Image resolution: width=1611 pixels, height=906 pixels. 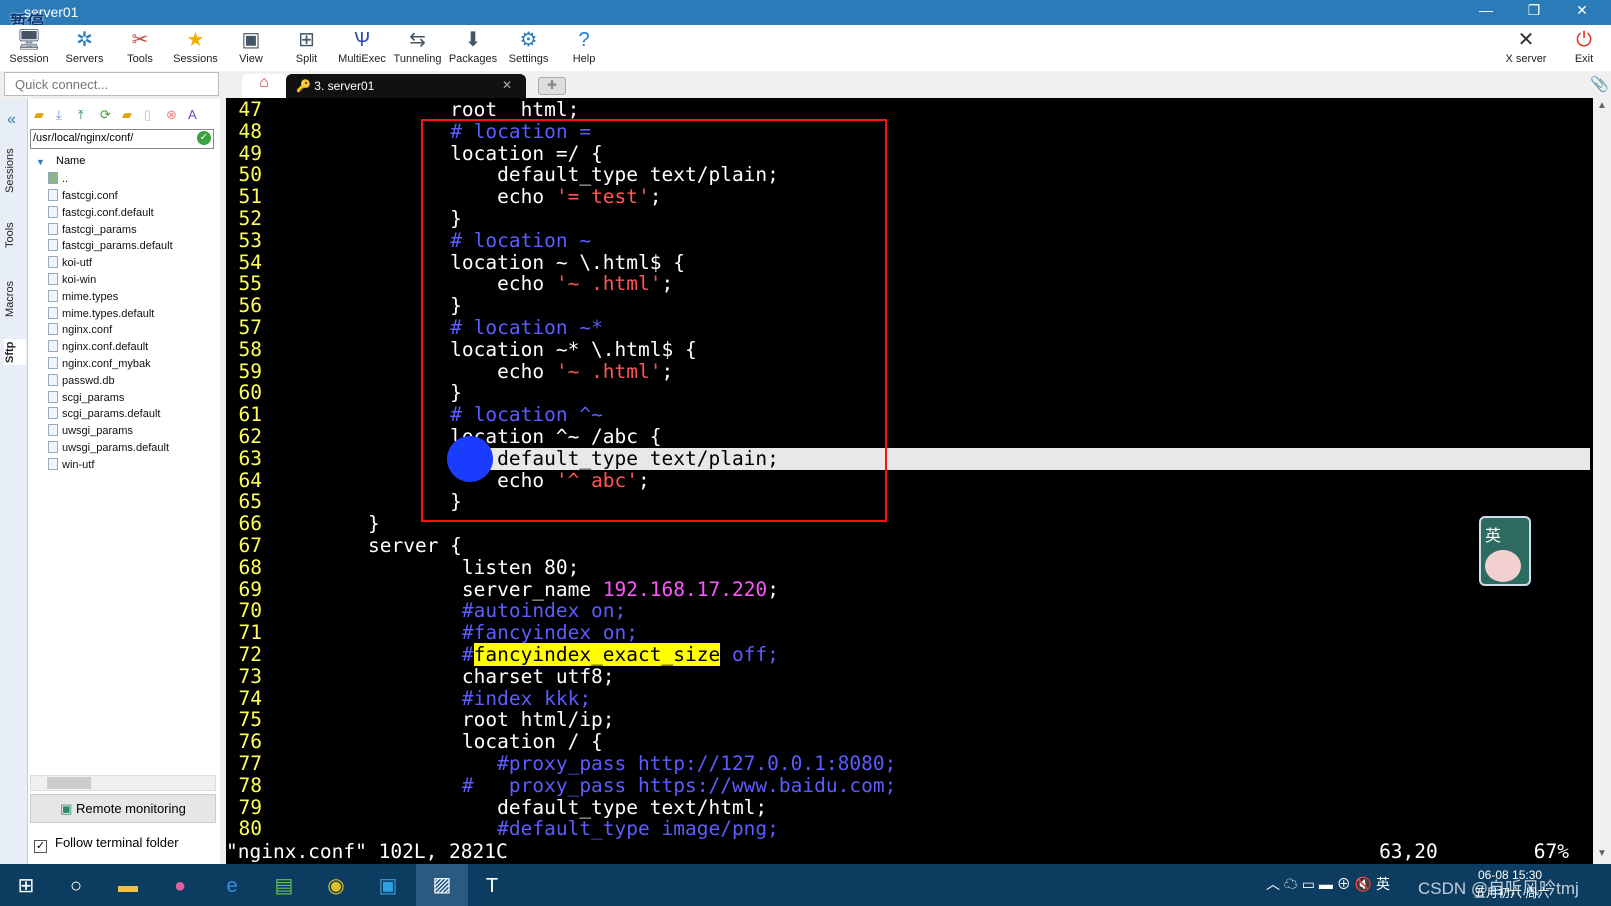 I want to click on download-icon: ⤓, so click(x=59, y=115).